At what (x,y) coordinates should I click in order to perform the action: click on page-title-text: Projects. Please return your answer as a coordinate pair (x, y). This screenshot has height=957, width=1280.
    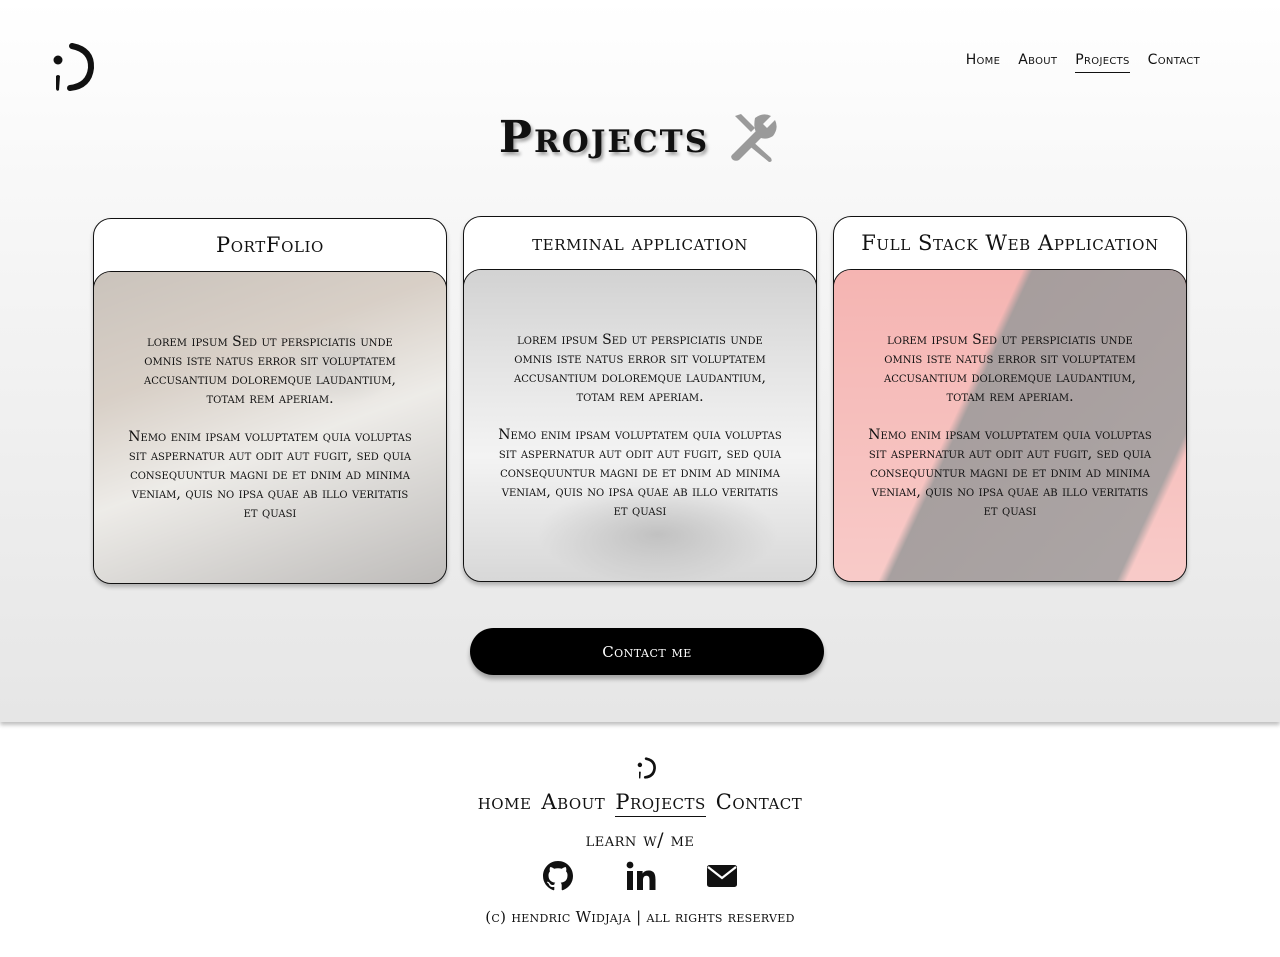
    Looking at the image, I should click on (604, 137).